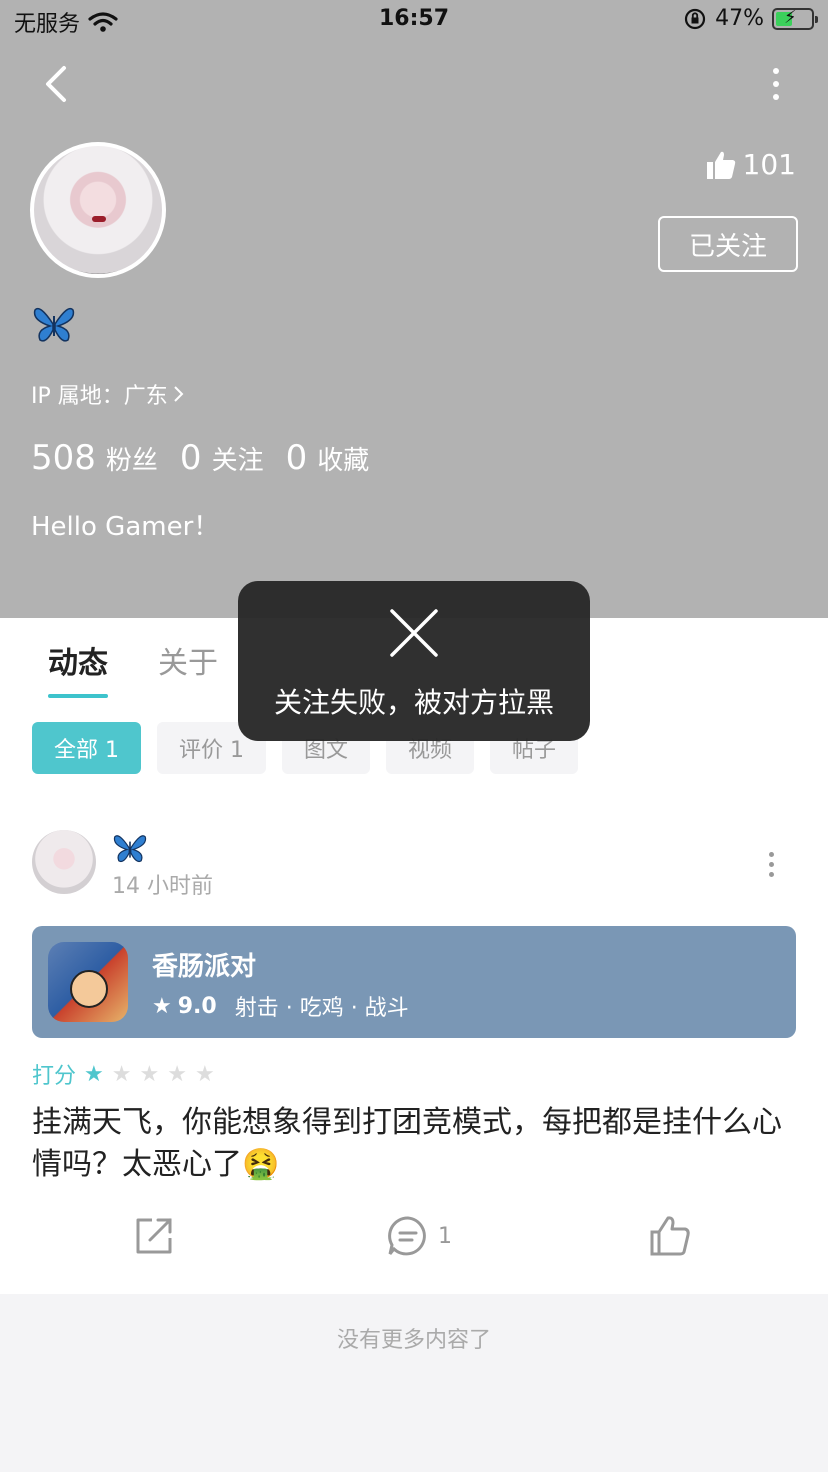 The height and width of the screenshot is (1472, 828). I want to click on favorites-count: 0, so click(297, 458).